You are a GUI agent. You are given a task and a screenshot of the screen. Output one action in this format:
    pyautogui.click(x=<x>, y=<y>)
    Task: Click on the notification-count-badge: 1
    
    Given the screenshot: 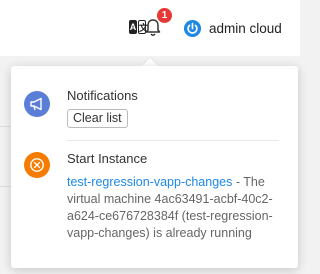 What is the action you would take?
    pyautogui.click(x=164, y=15)
    